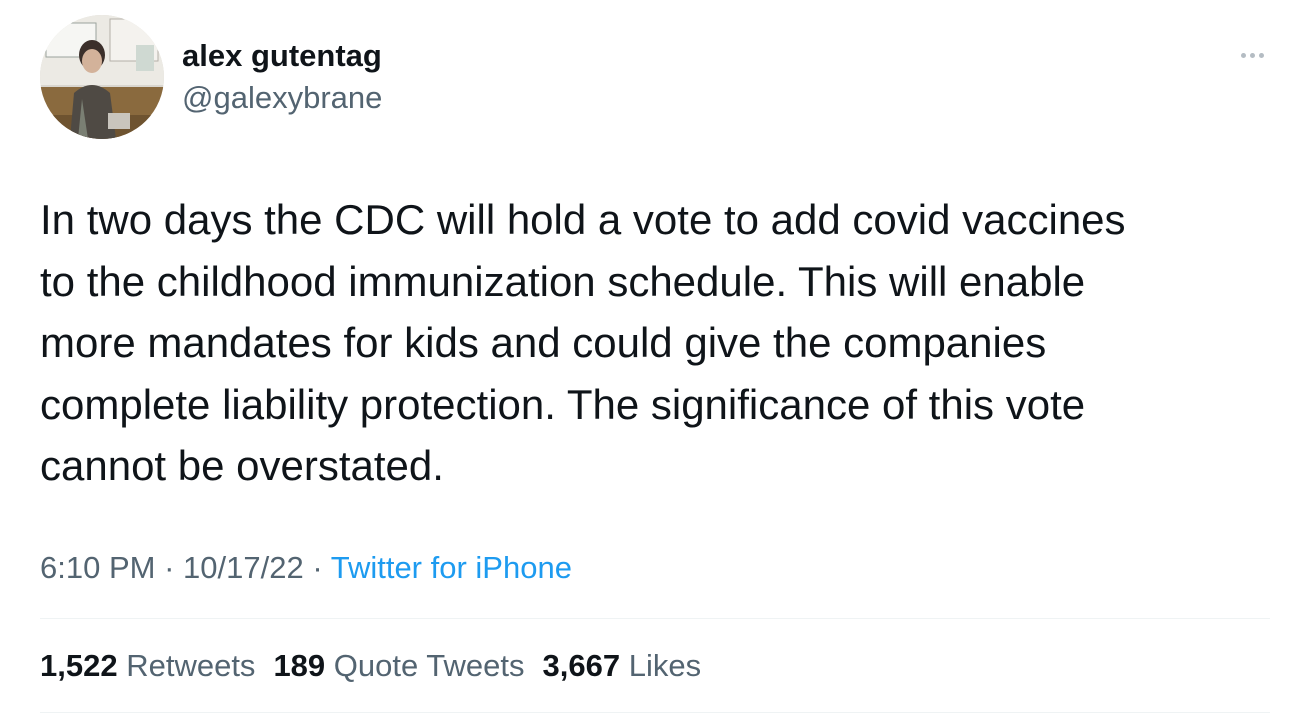  I want to click on quote-tweets-label: Quote Tweets, so click(429, 665).